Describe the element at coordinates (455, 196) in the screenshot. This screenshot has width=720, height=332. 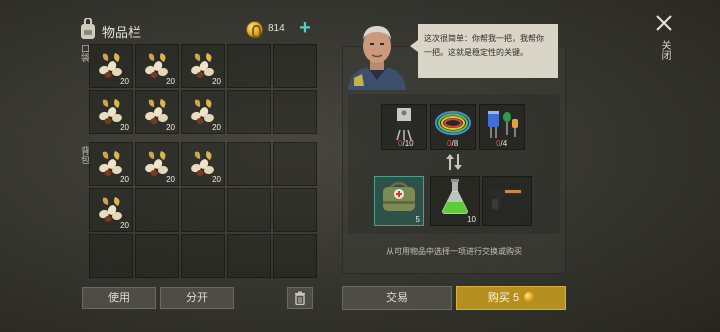
I see `chemical-flask-icon` at that location.